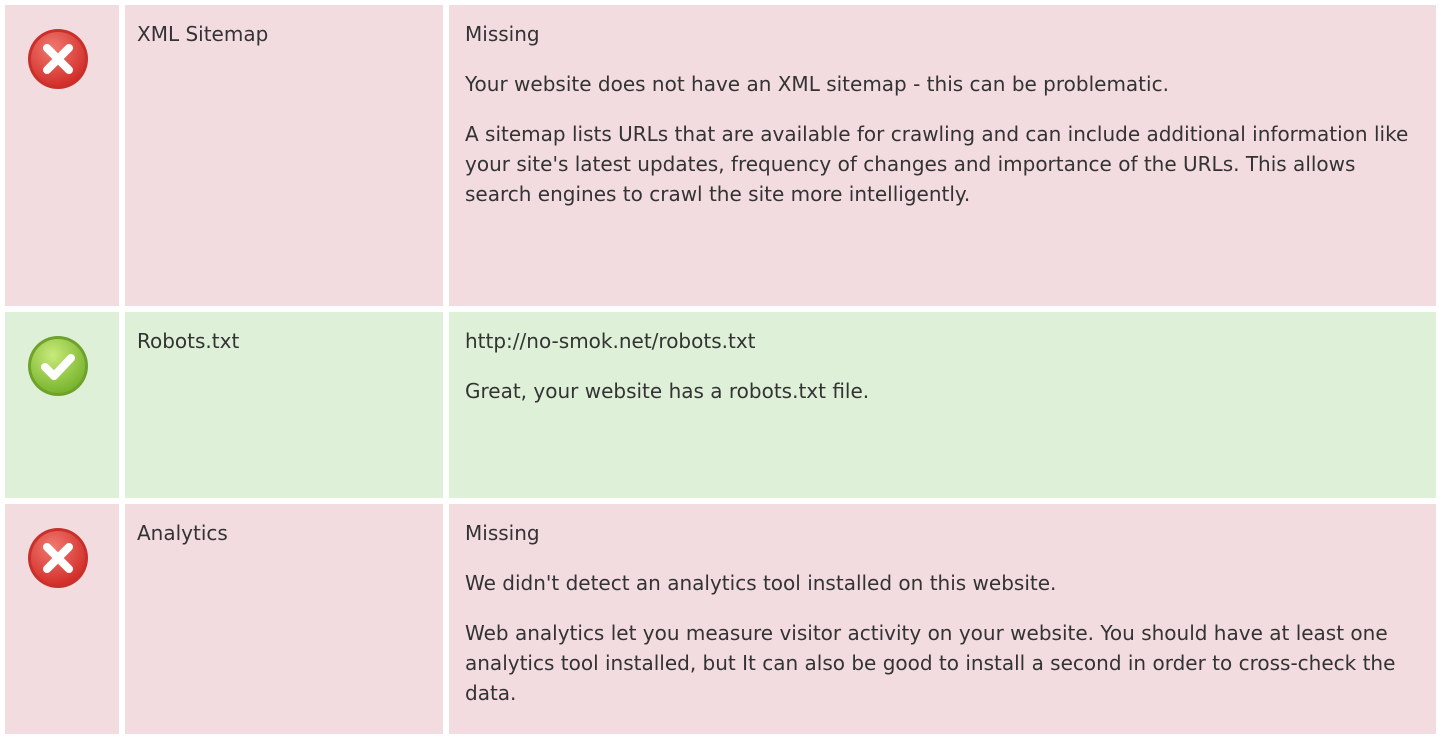  What do you see at coordinates (284, 405) in the screenshot?
I see `check-name: Robots.txt` at bounding box center [284, 405].